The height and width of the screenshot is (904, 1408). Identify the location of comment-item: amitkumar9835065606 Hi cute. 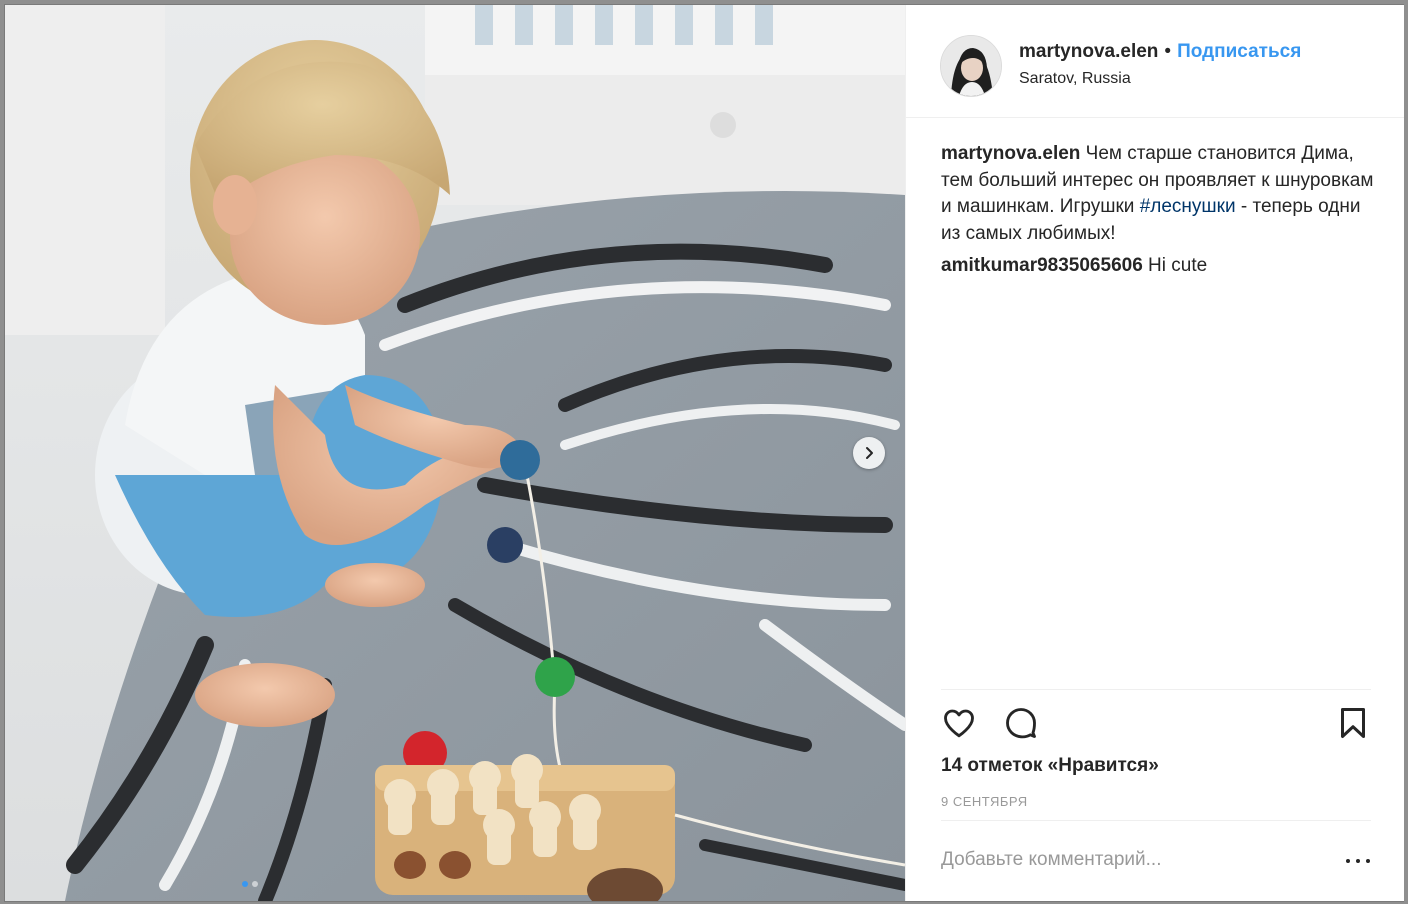
(1161, 266).